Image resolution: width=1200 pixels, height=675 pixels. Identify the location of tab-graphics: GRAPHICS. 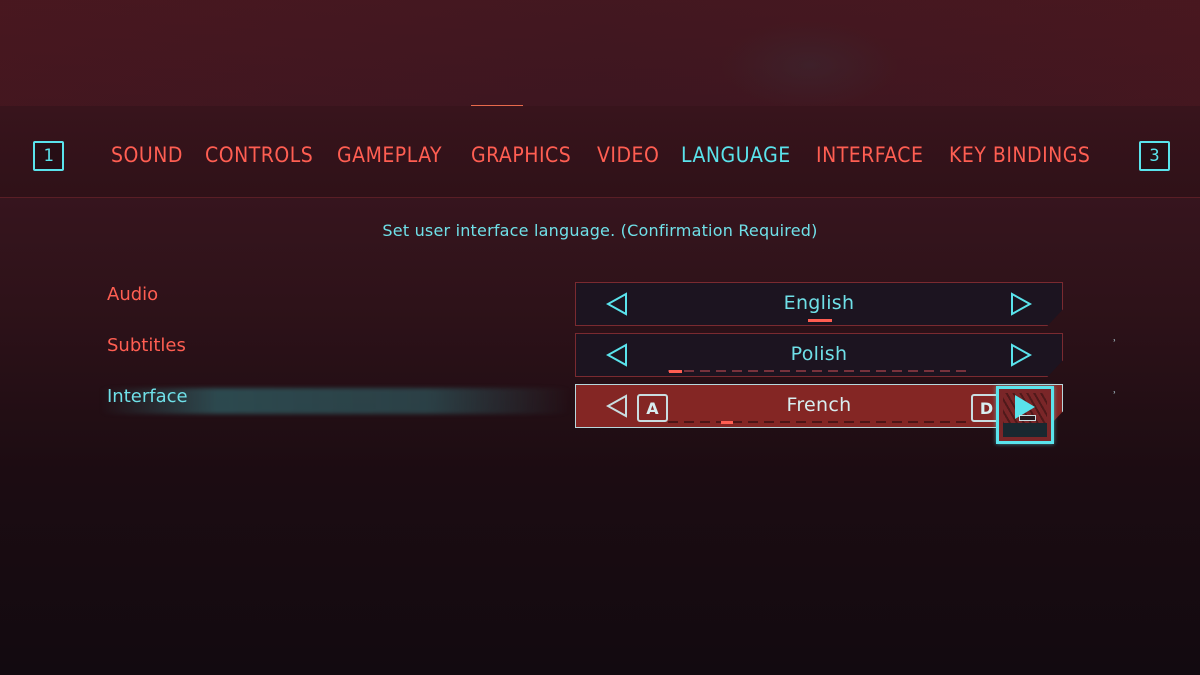
(521, 155).